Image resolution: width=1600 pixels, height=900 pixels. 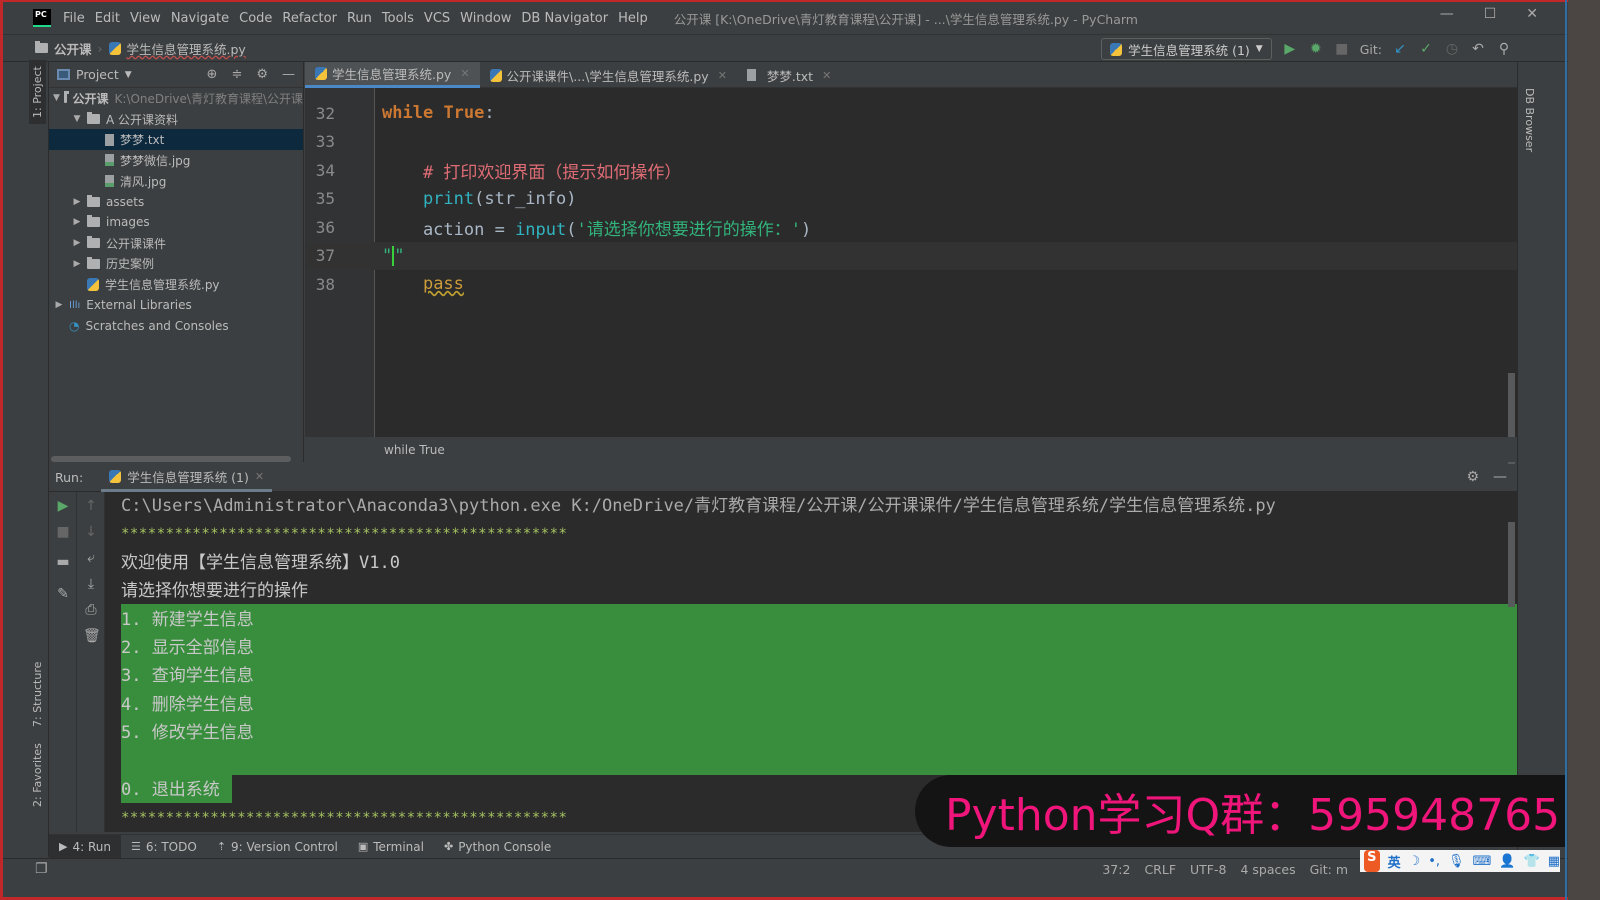 I want to click on tree-item: 清风.jpg, so click(x=176, y=181).